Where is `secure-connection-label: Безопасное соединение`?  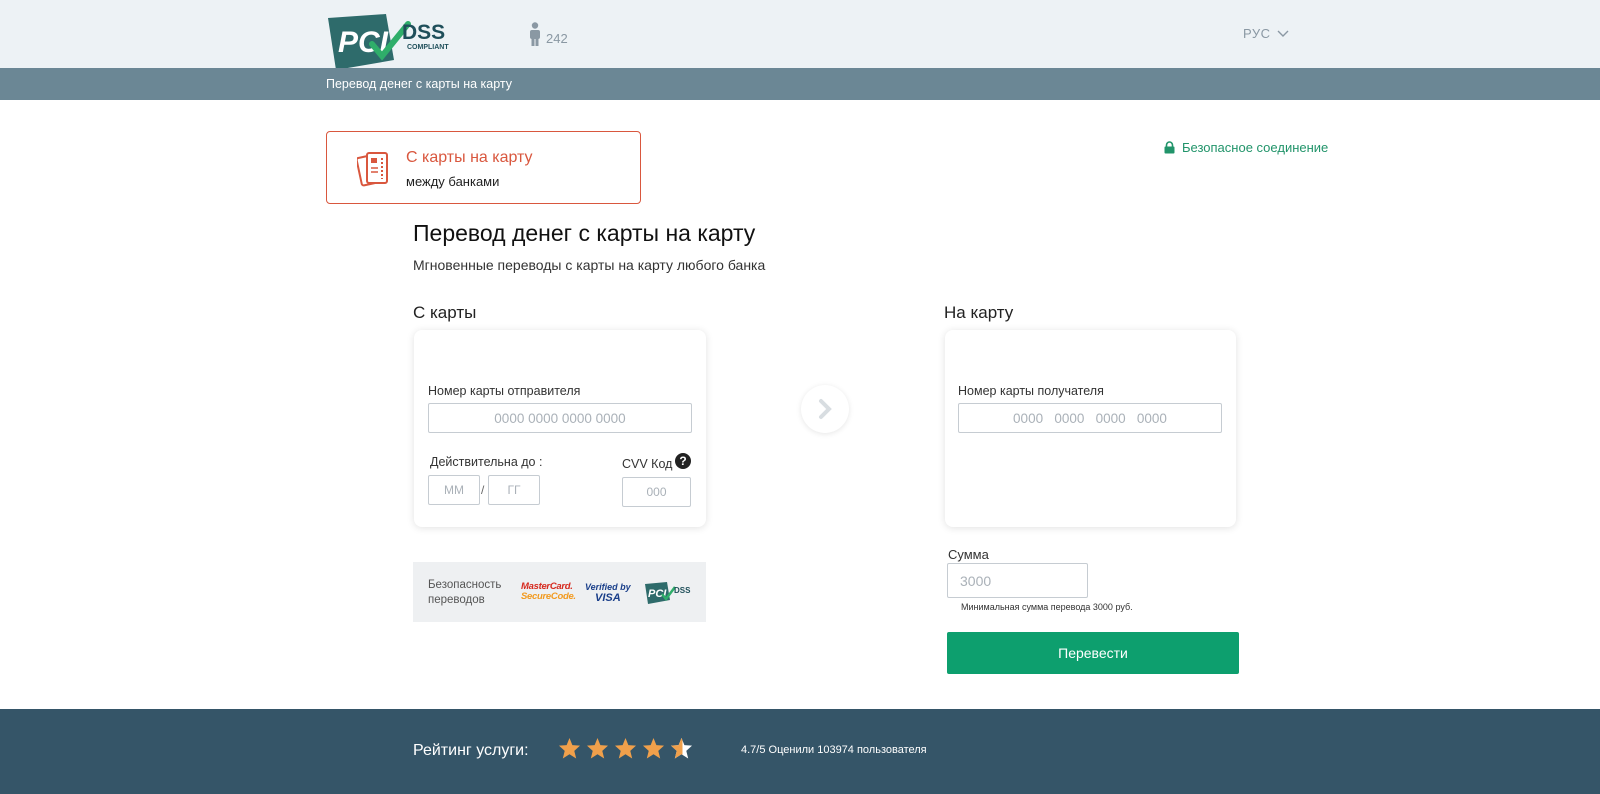 secure-connection-label: Безопасное соединение is located at coordinates (1255, 147).